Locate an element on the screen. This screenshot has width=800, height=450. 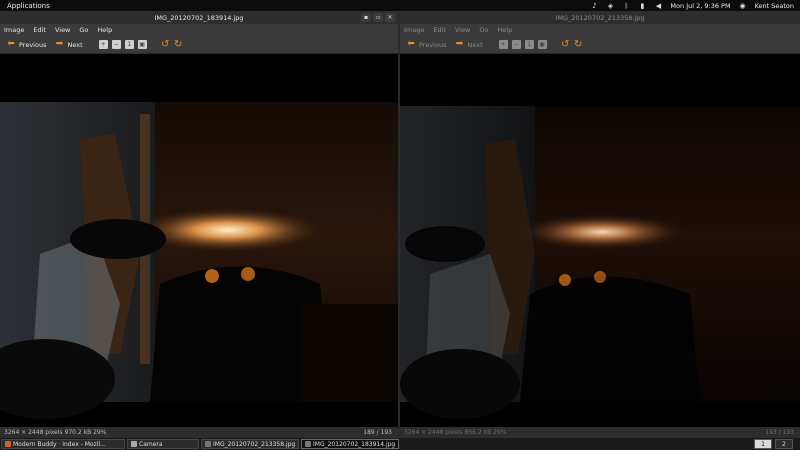
notification-icon: ♪ is located at coordinates (594, 6).